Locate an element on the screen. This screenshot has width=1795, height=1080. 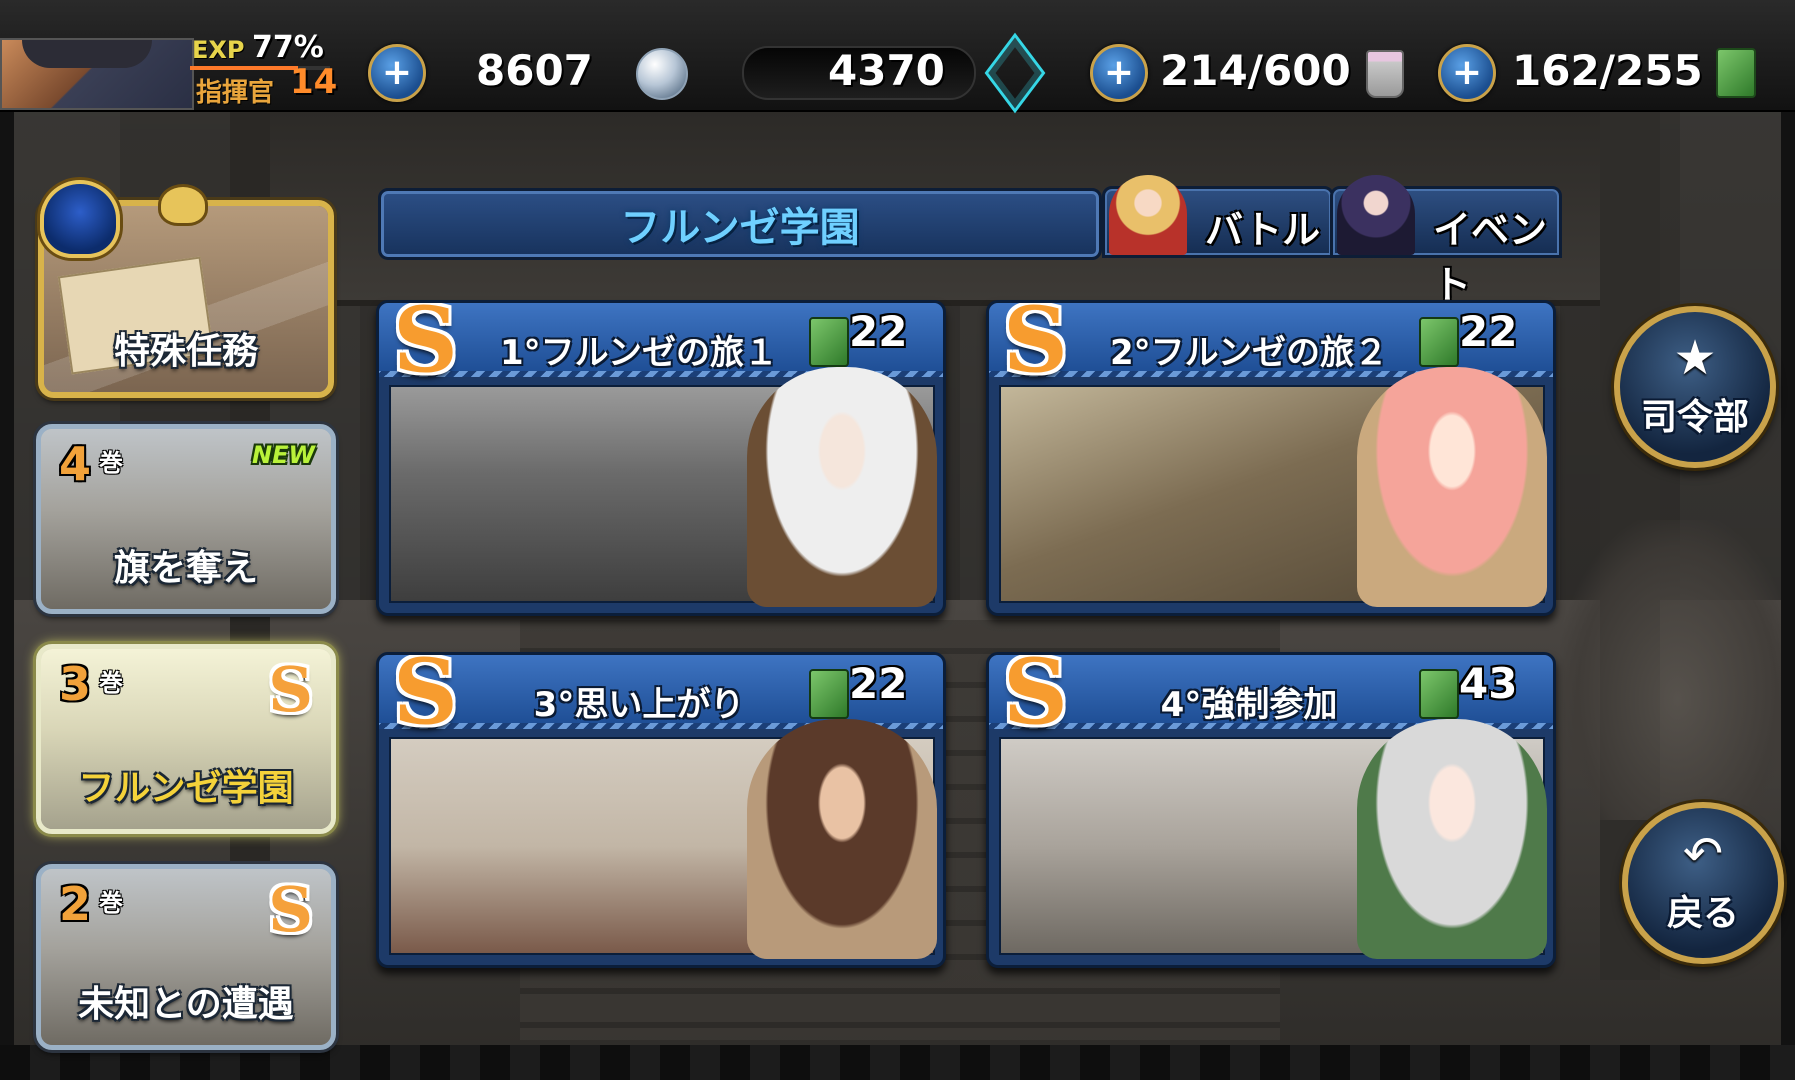
player-avatar is located at coordinates (97, 74).